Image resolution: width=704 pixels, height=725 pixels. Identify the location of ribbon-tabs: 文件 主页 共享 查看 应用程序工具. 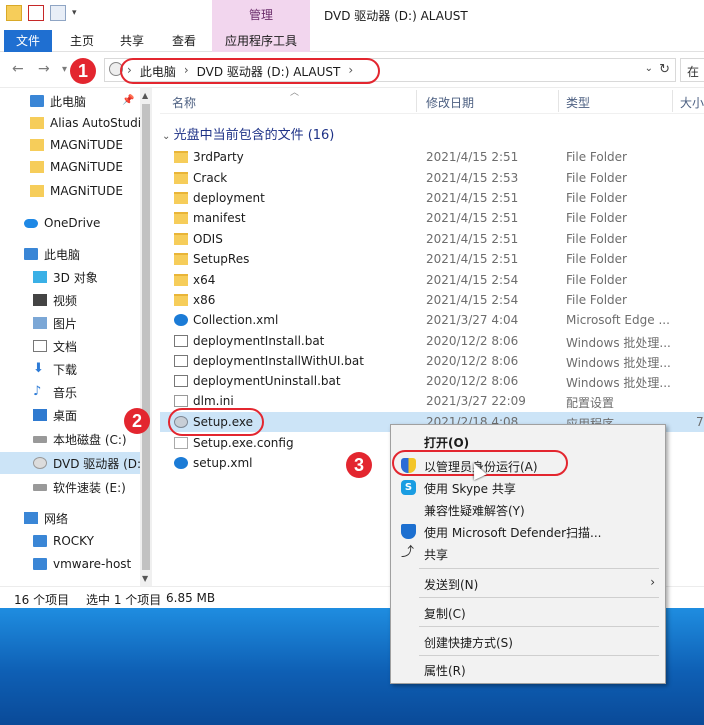
(352, 41).